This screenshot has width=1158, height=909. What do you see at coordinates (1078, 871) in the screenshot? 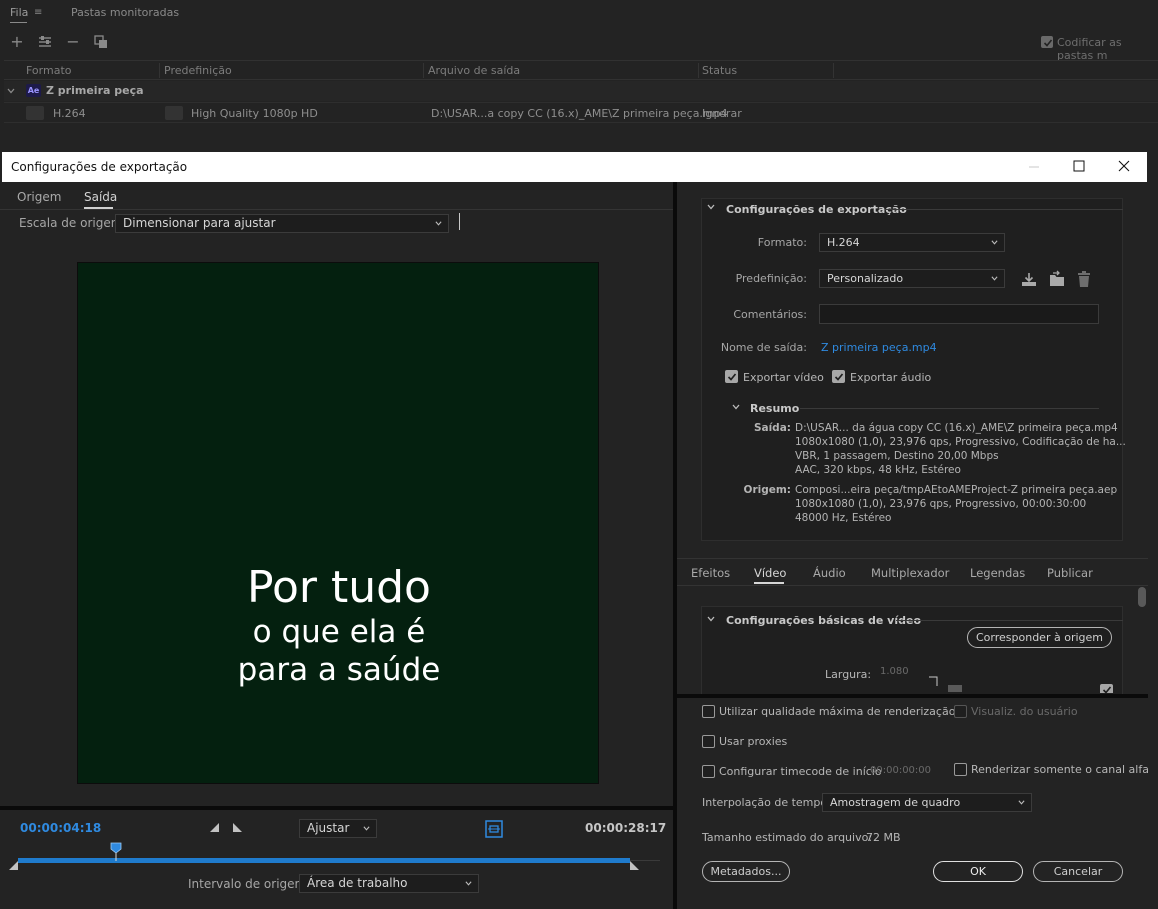
I see `cancel-button: Cancelar` at bounding box center [1078, 871].